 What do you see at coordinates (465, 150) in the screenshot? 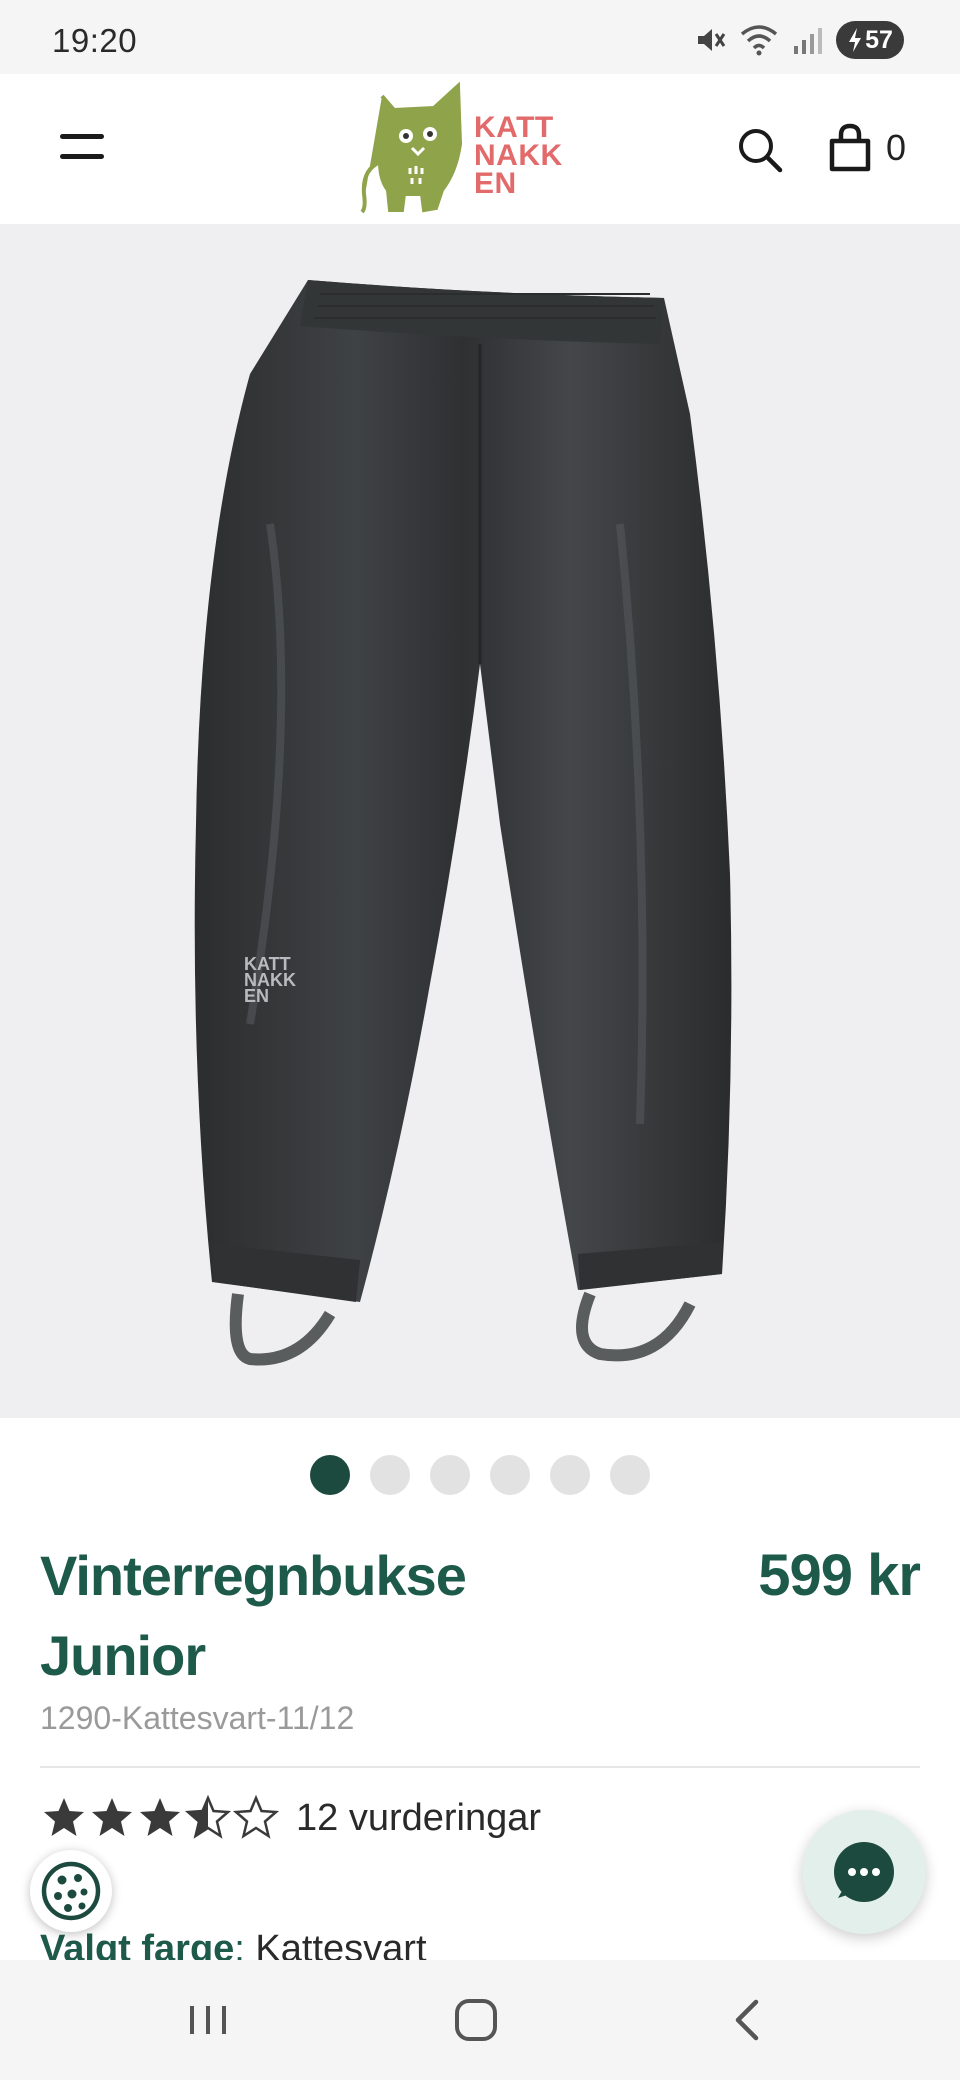
I see `logo: KATT NAKK EN` at bounding box center [465, 150].